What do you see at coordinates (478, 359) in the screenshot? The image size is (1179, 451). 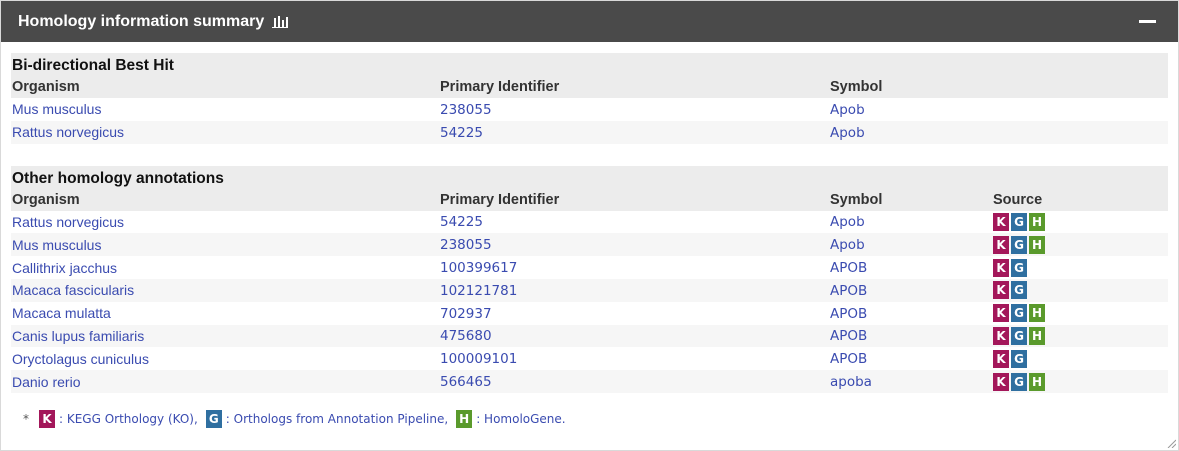 I see `primary-id-link: 100009101` at bounding box center [478, 359].